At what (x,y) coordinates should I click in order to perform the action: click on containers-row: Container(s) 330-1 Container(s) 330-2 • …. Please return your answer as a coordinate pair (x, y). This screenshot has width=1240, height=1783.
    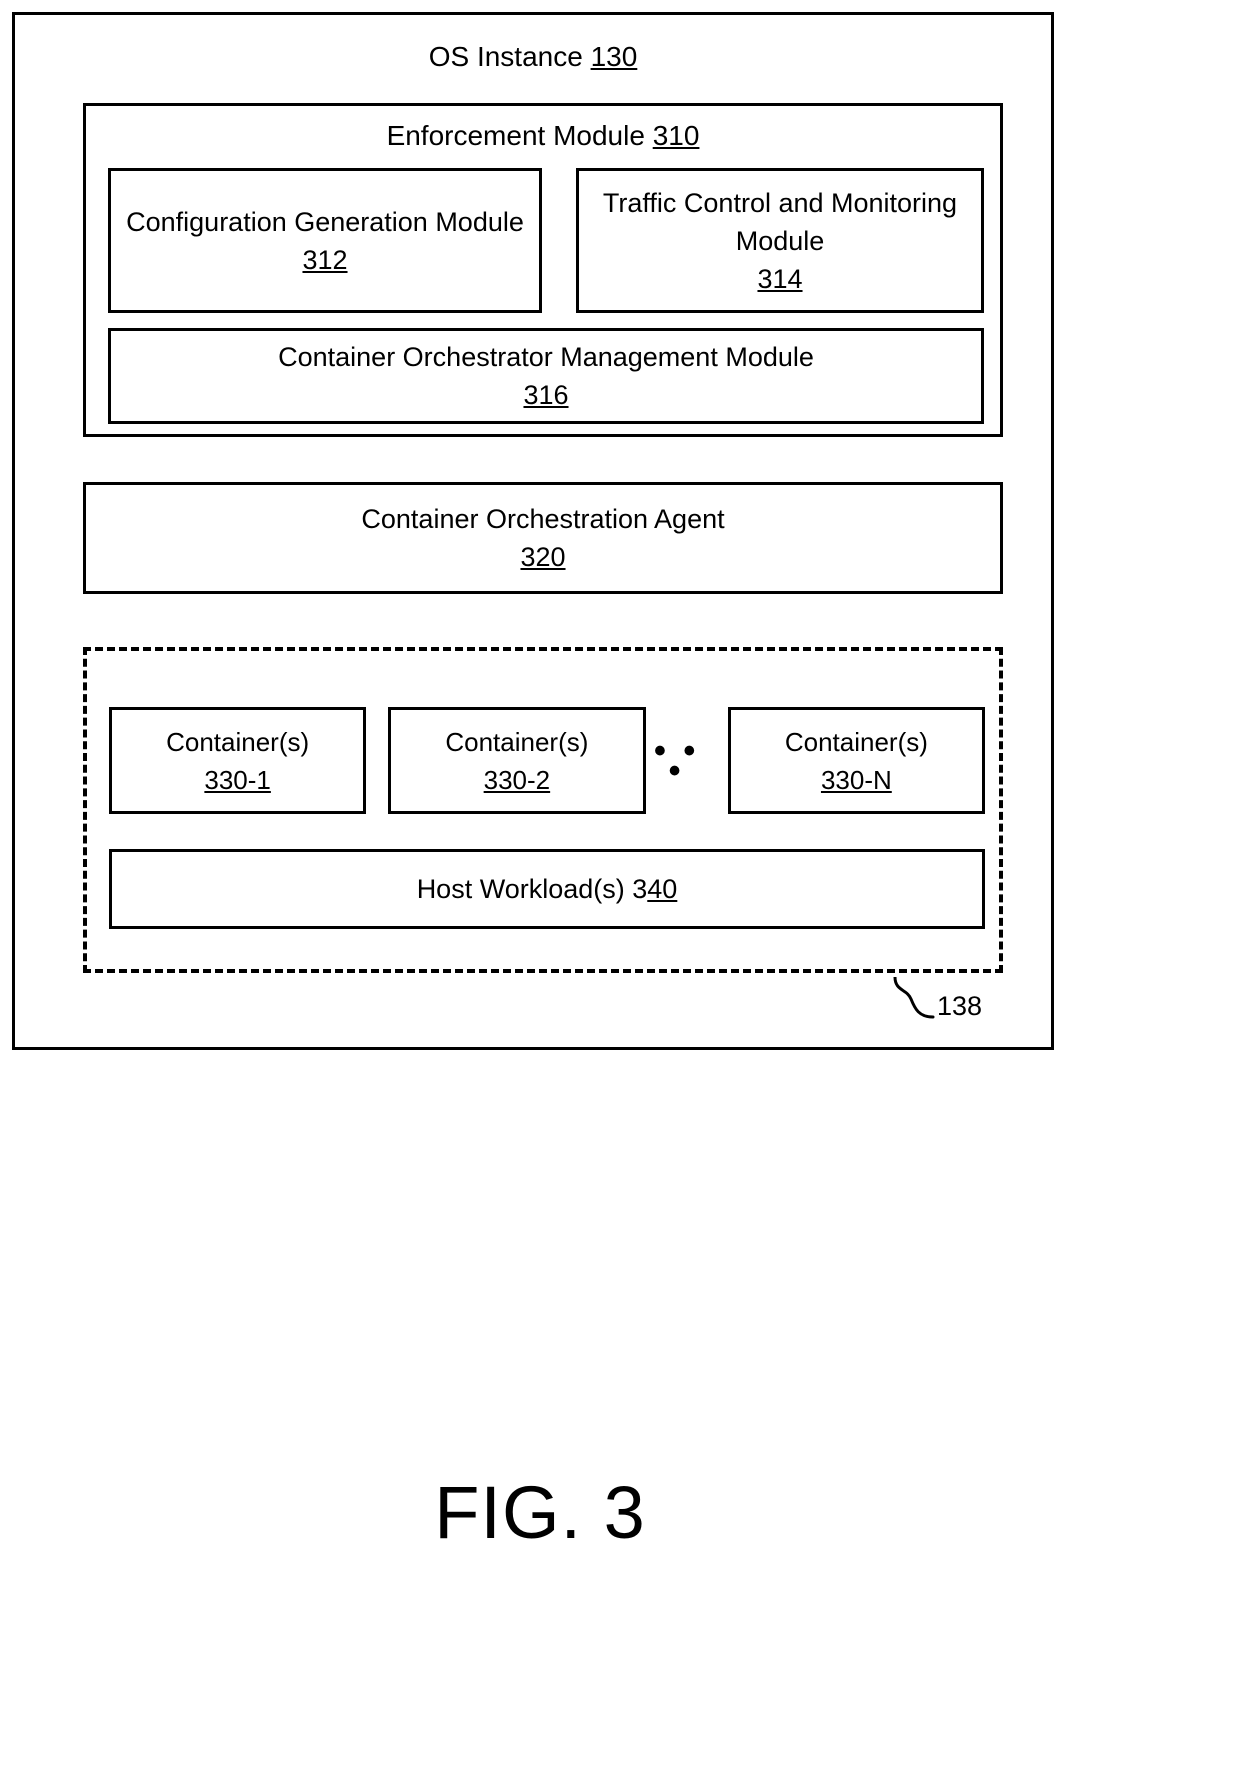
    Looking at the image, I should click on (547, 760).